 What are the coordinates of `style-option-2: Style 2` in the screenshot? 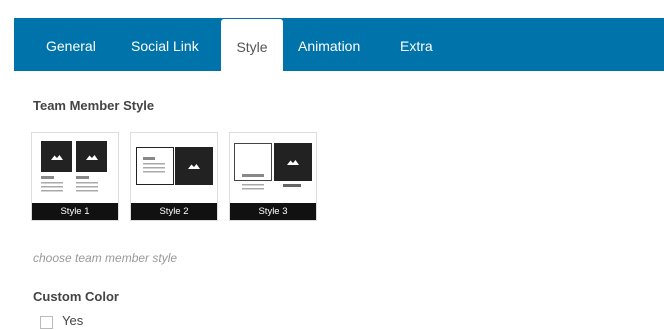 It's located at (174, 176).